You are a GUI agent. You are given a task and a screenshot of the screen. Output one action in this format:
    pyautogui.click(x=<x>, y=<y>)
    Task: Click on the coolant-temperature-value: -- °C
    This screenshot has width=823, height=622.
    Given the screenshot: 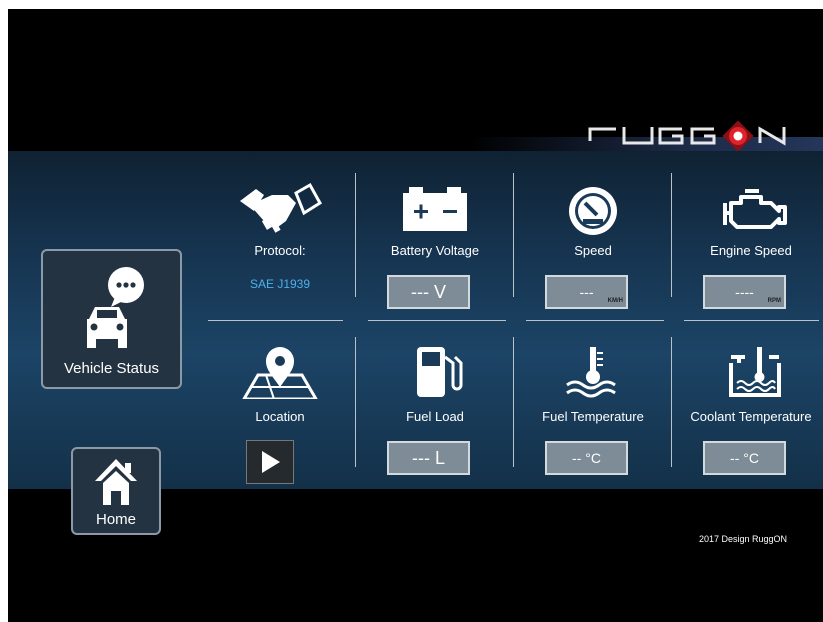 What is the action you would take?
    pyautogui.click(x=744, y=458)
    